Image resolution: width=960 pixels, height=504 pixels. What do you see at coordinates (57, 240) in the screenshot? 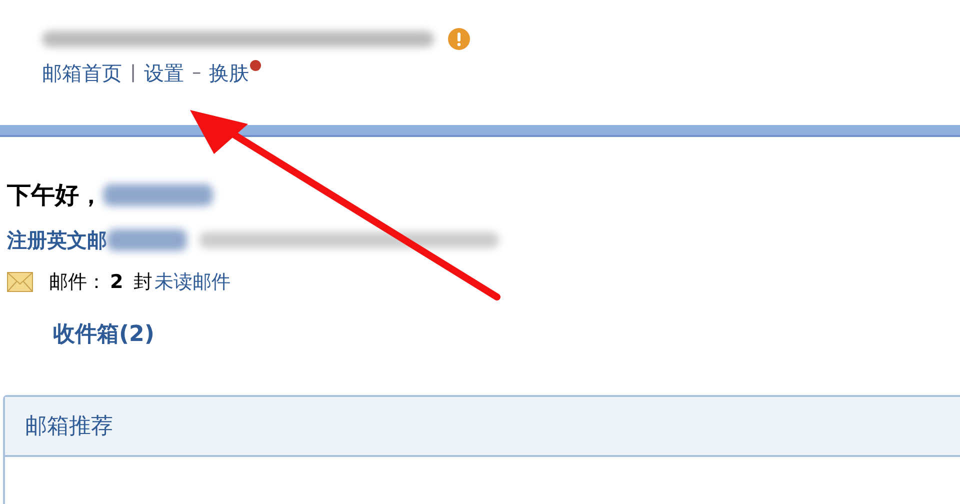
I see `register-link: 注册英文邮` at bounding box center [57, 240].